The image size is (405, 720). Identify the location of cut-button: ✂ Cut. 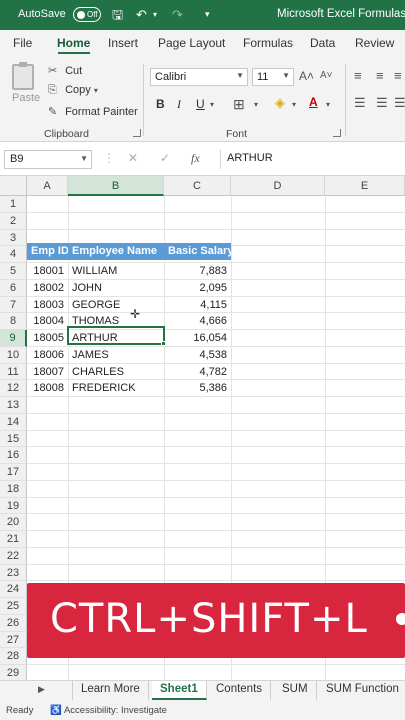
(65, 70).